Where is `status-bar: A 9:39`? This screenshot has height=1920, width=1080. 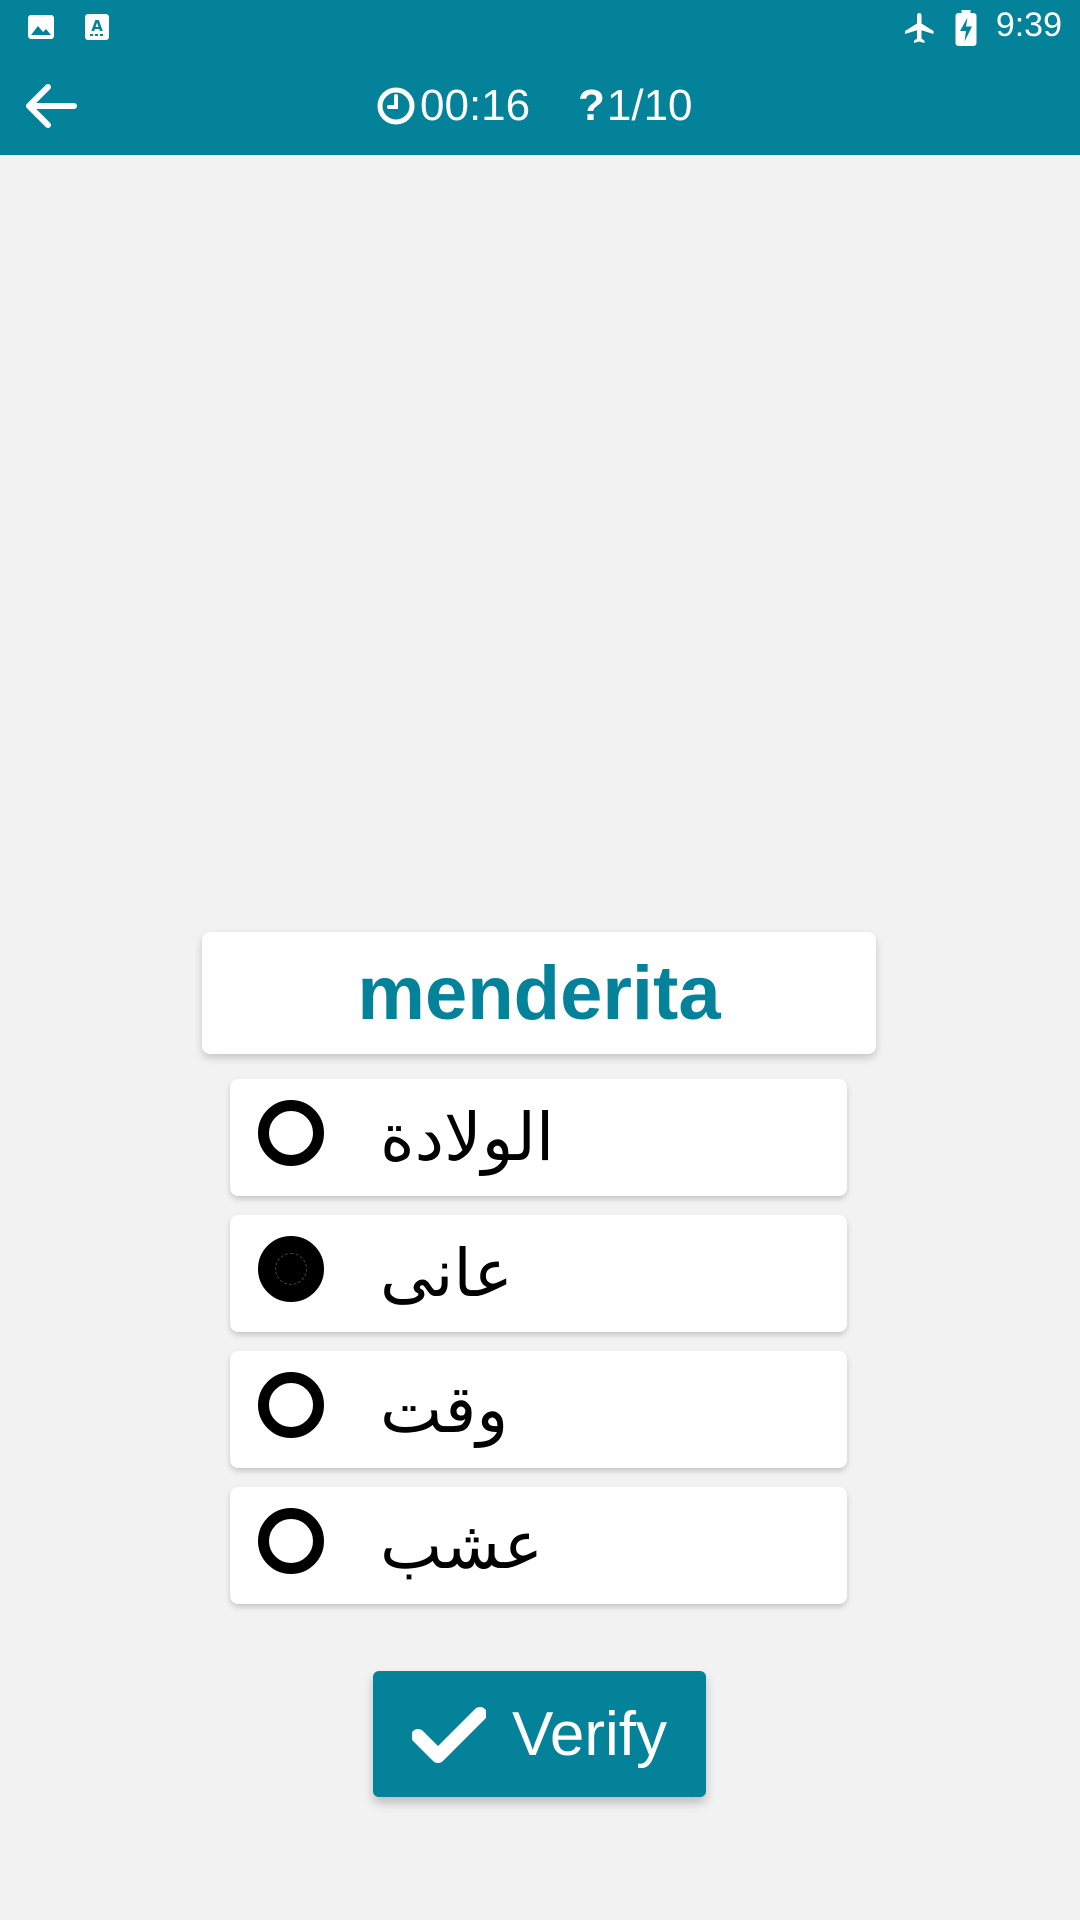
status-bar: A 9:39 is located at coordinates (540, 28).